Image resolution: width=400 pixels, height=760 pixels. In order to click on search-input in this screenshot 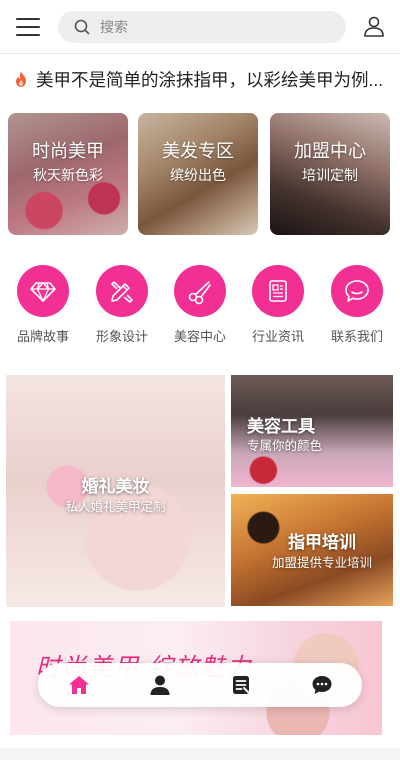, I will do `click(200, 27)`.